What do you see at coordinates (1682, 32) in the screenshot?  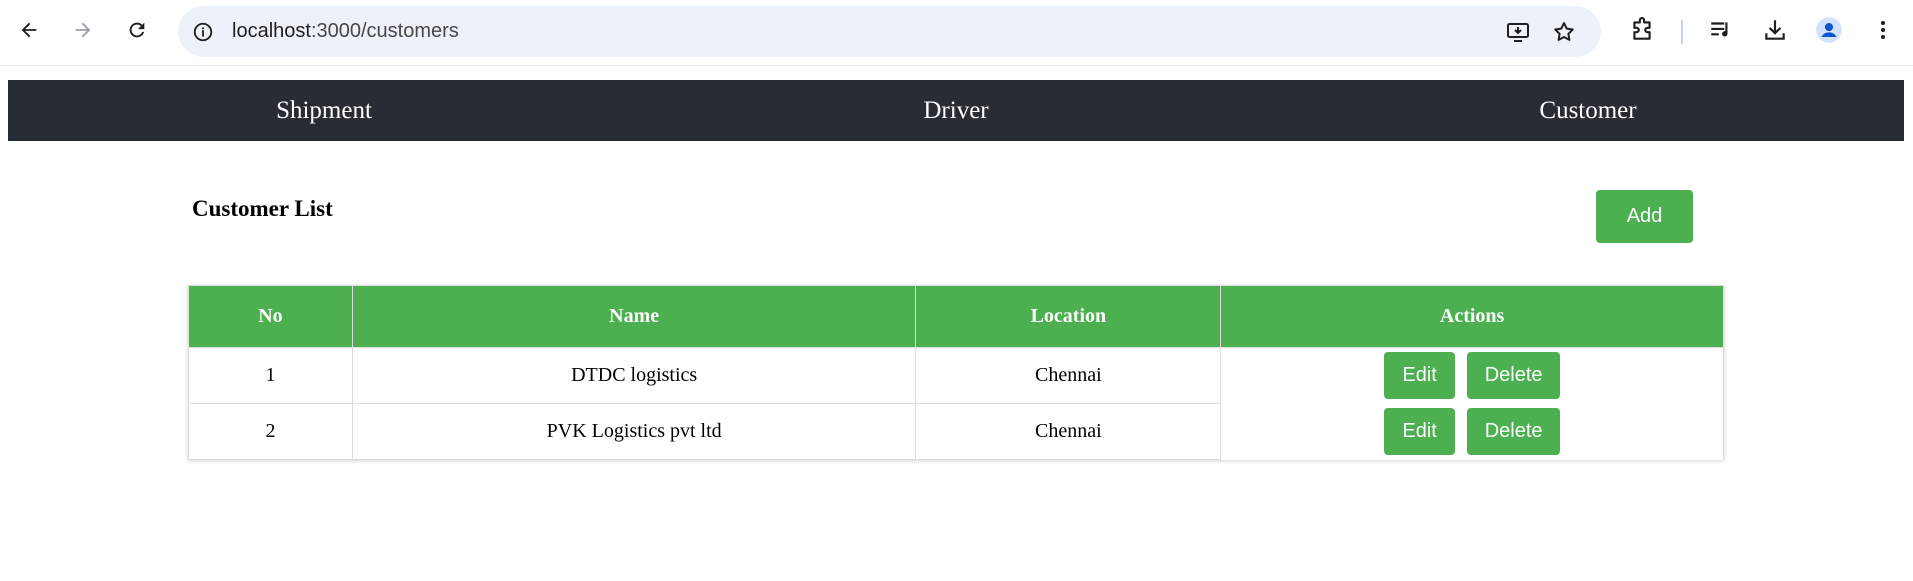 I see `toolbar-divider` at bounding box center [1682, 32].